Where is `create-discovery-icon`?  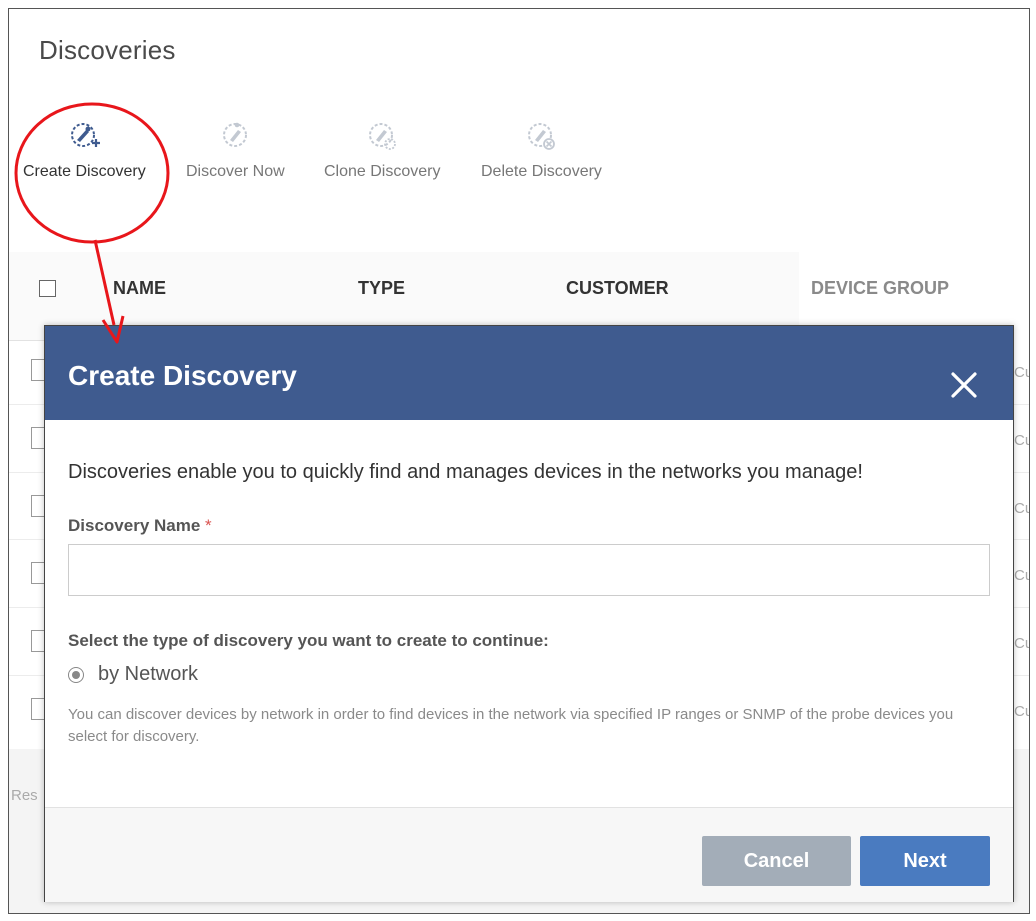 create-discovery-icon is located at coordinates (86, 135).